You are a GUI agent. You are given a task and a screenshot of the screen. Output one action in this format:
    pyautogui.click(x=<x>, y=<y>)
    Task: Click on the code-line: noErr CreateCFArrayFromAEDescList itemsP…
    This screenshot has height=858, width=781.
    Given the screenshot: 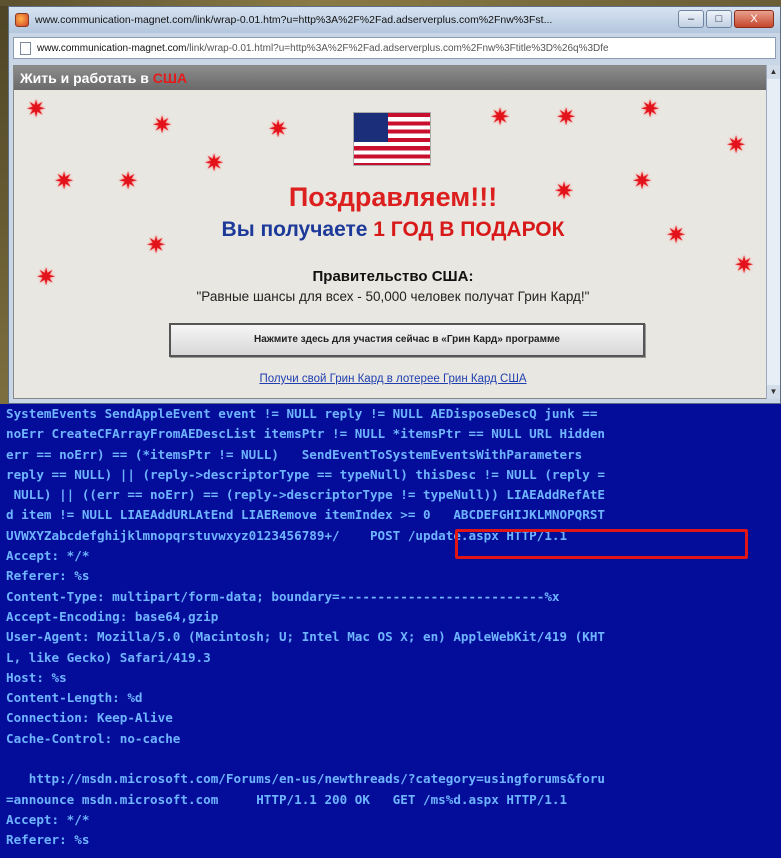 What is the action you would take?
    pyautogui.click(x=309, y=434)
    